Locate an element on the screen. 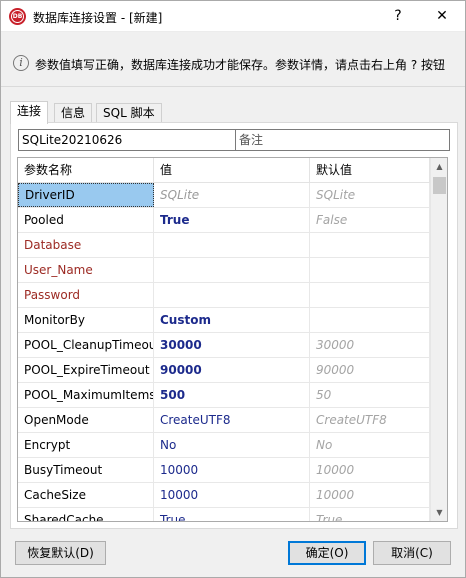 The height and width of the screenshot is (578, 466). param-default-cell: True is located at coordinates (370, 514).